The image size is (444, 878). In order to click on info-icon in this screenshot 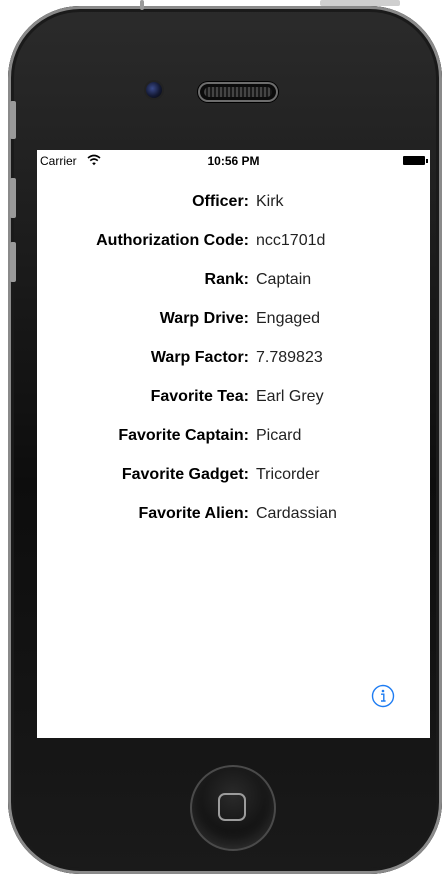, I will do `click(383, 696)`.